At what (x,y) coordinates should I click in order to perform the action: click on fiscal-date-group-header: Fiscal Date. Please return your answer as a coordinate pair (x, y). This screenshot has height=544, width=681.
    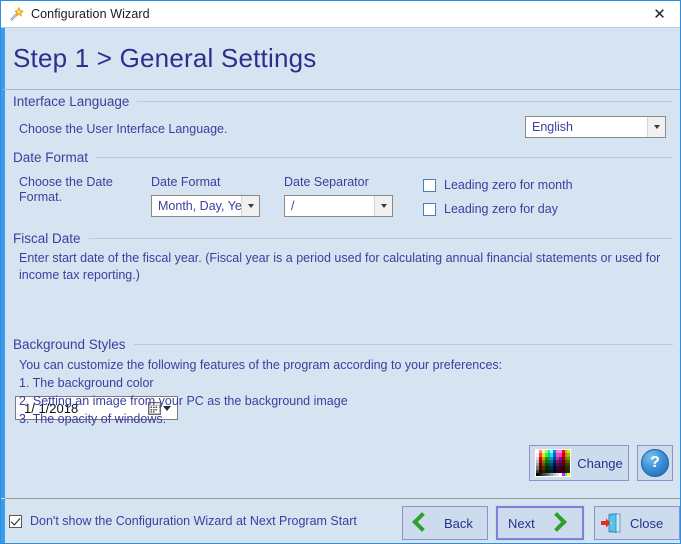
    Looking at the image, I should click on (343, 238).